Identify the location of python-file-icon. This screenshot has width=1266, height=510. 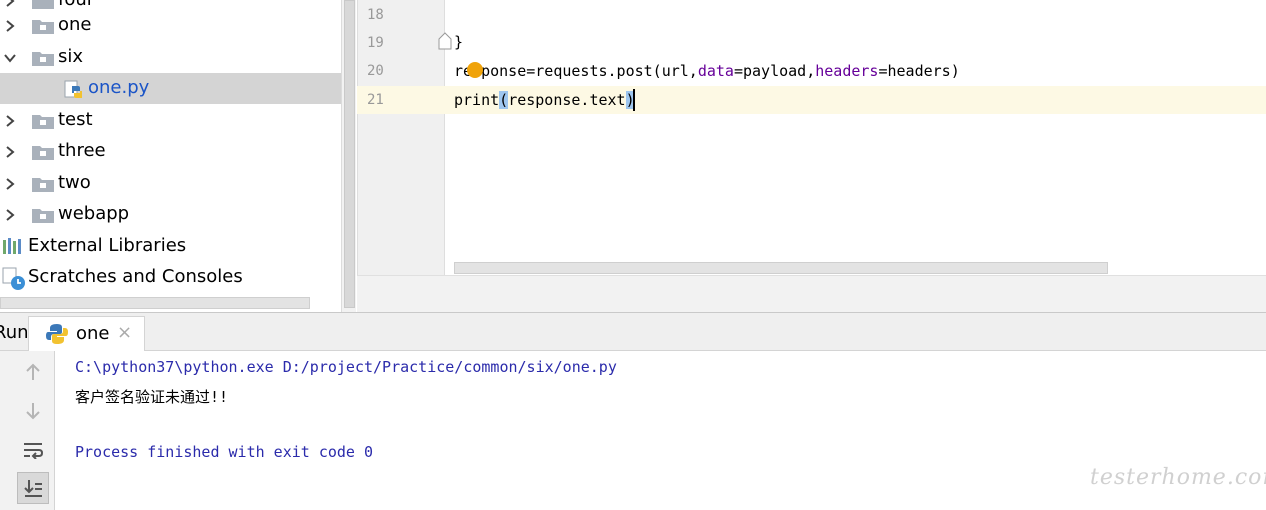
(73, 89).